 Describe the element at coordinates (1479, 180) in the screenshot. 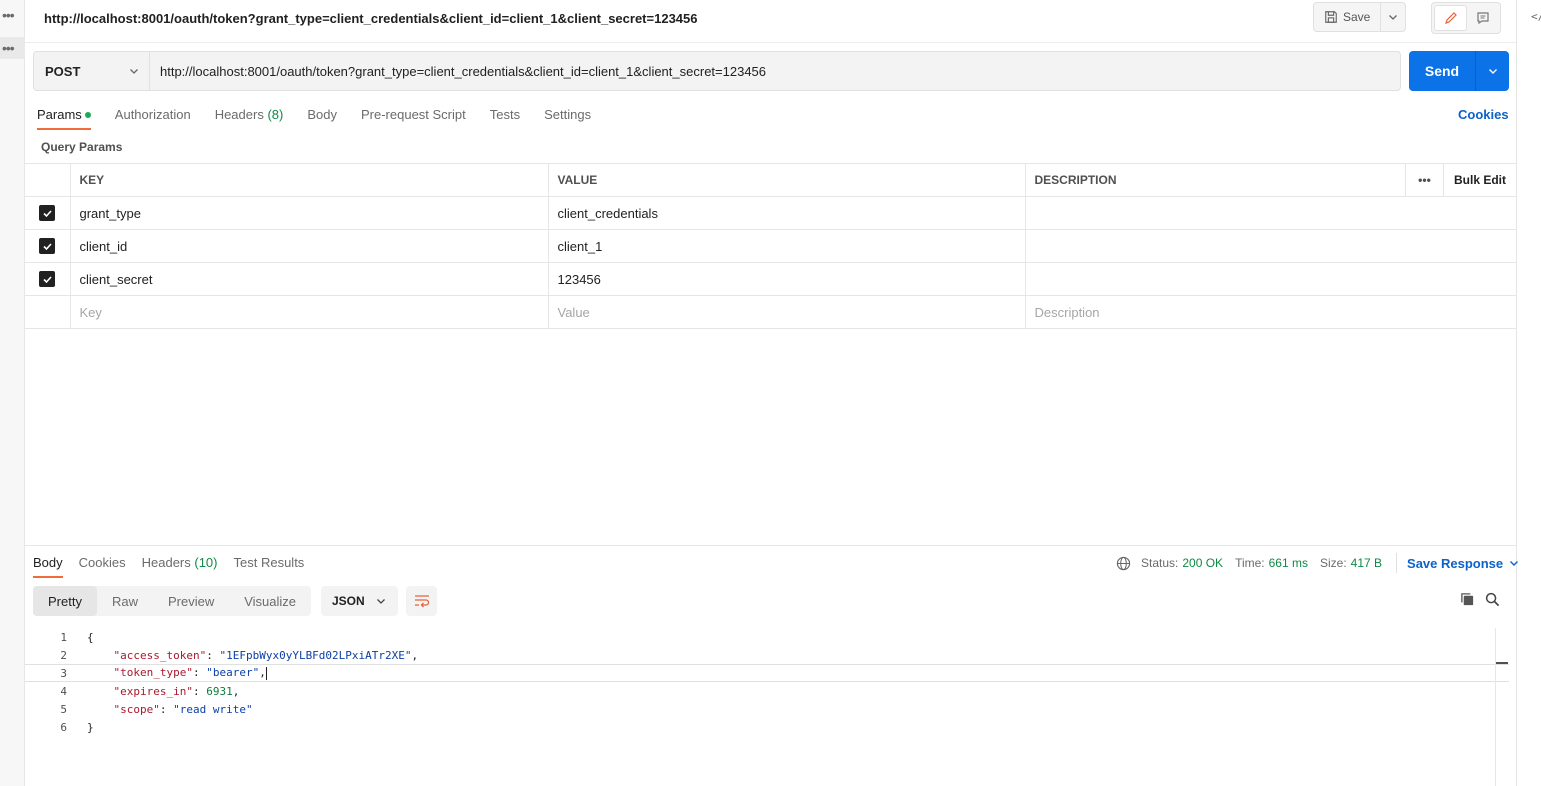

I see `bulk-edit-button: Bulk Edit` at that location.